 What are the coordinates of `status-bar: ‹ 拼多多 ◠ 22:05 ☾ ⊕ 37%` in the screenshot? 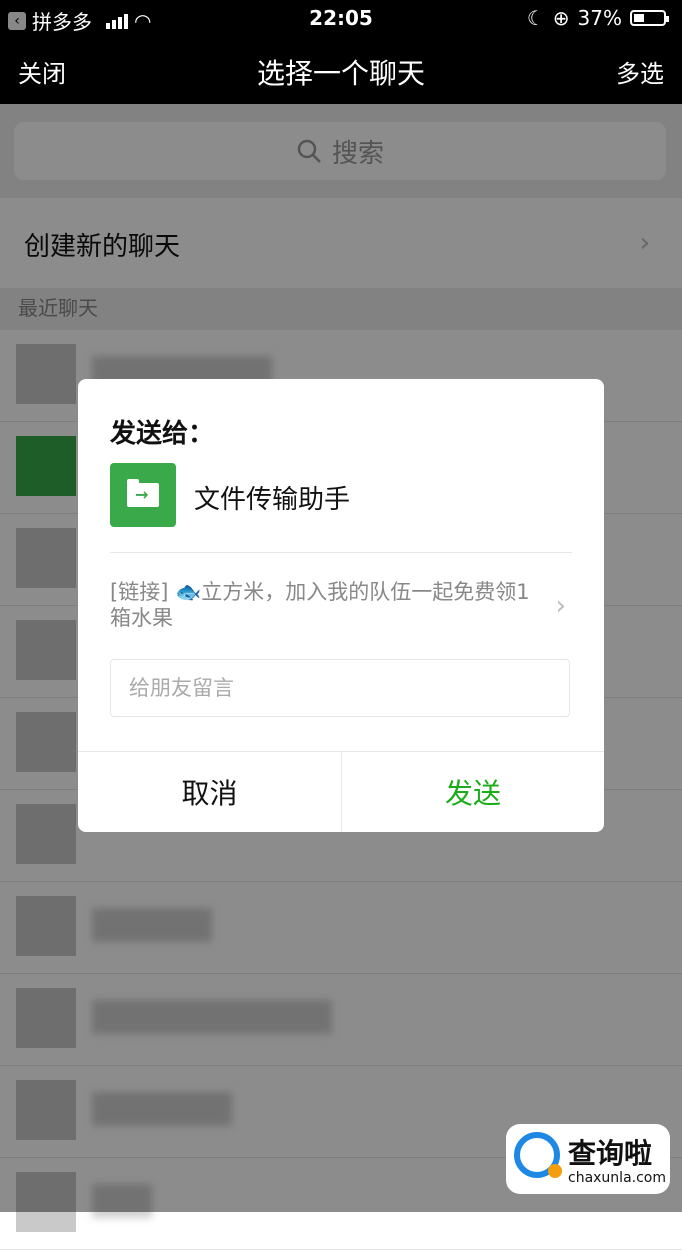 It's located at (341, 18).